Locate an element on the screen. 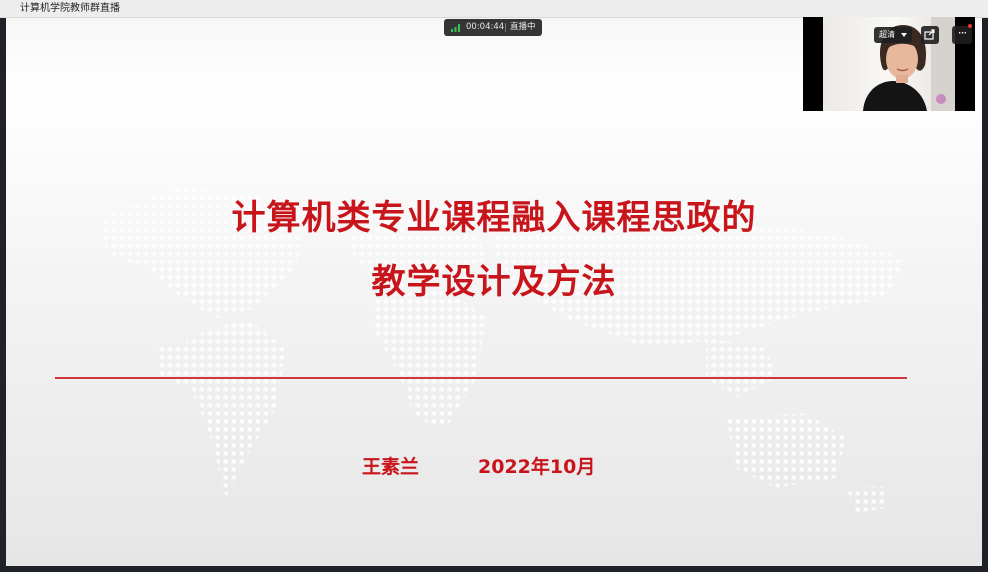 This screenshot has width=988, height=572. signal-icon is located at coordinates (455, 28).